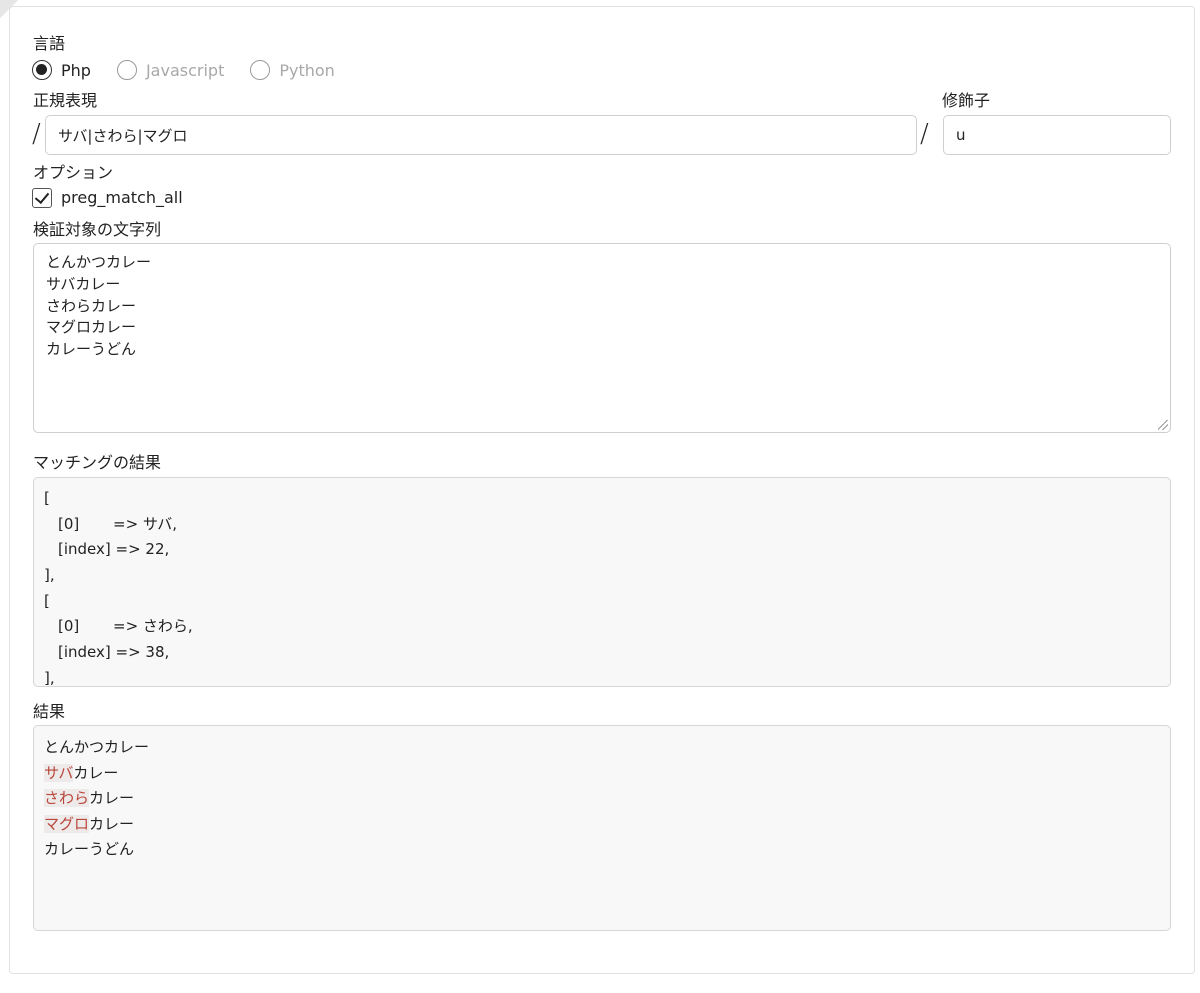 The width and height of the screenshot is (1200, 993). Describe the element at coordinates (924, 134) in the screenshot. I see `regex-close-delimiter: /` at that location.